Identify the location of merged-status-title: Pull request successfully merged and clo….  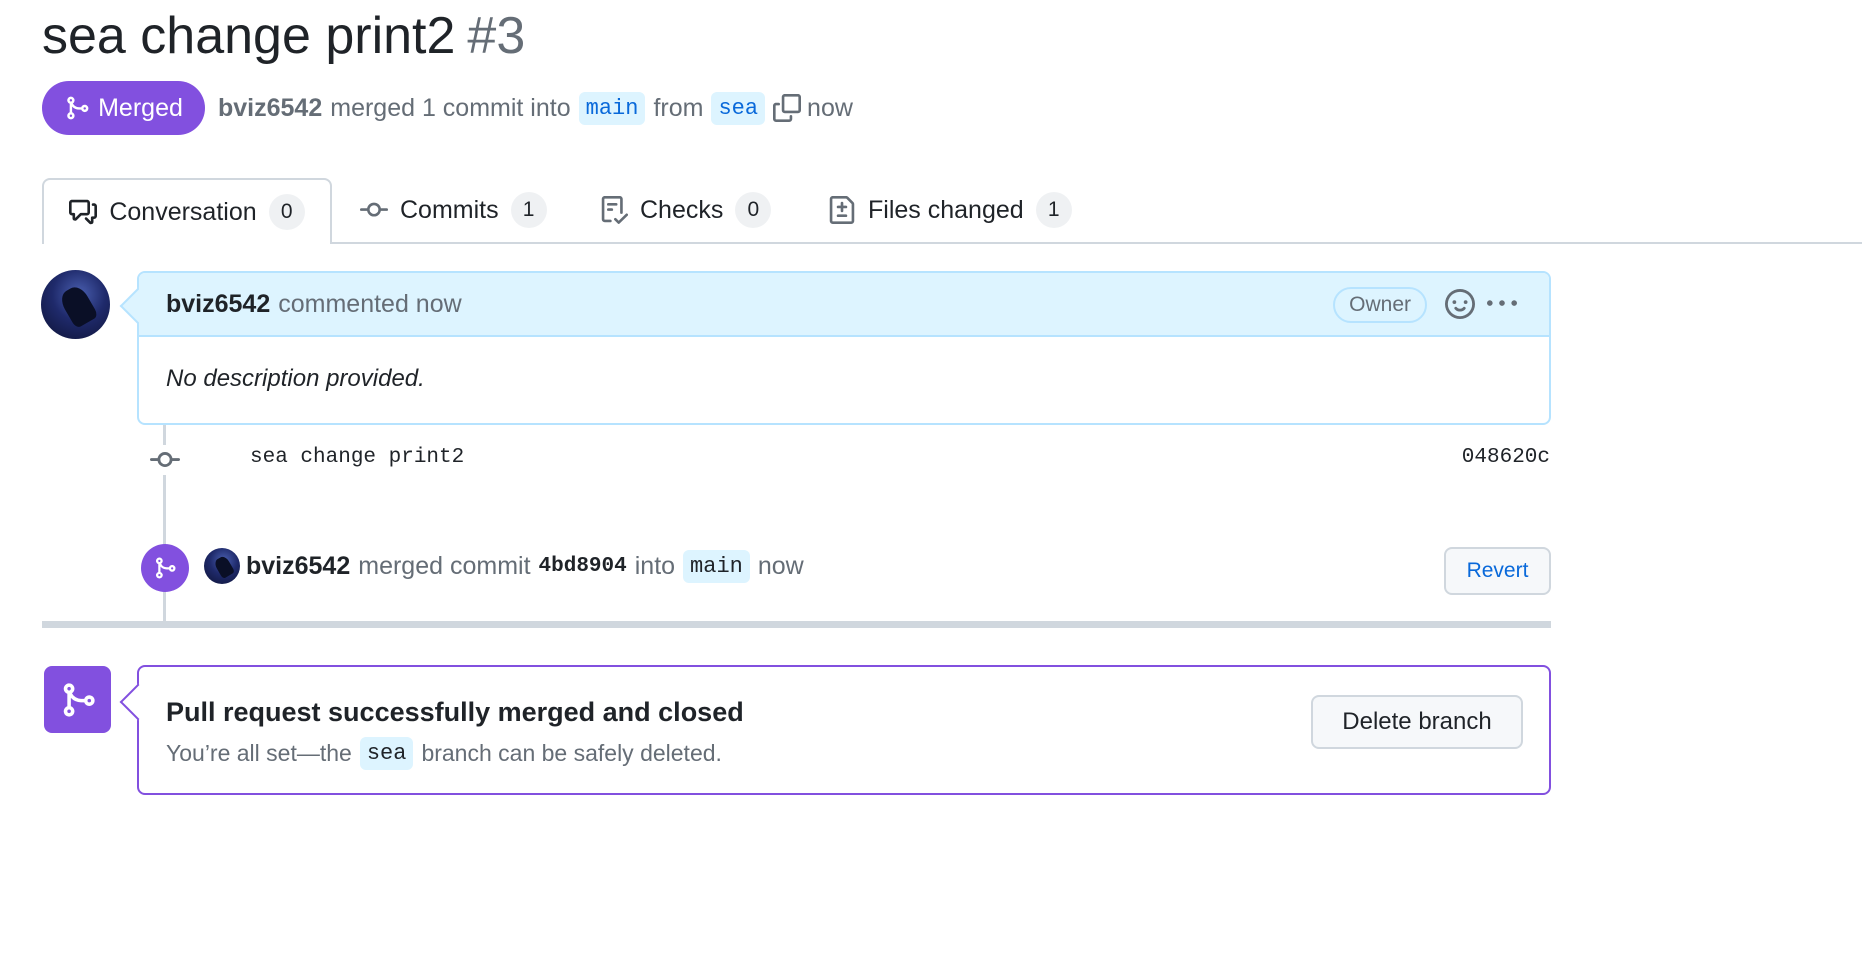
(455, 712).